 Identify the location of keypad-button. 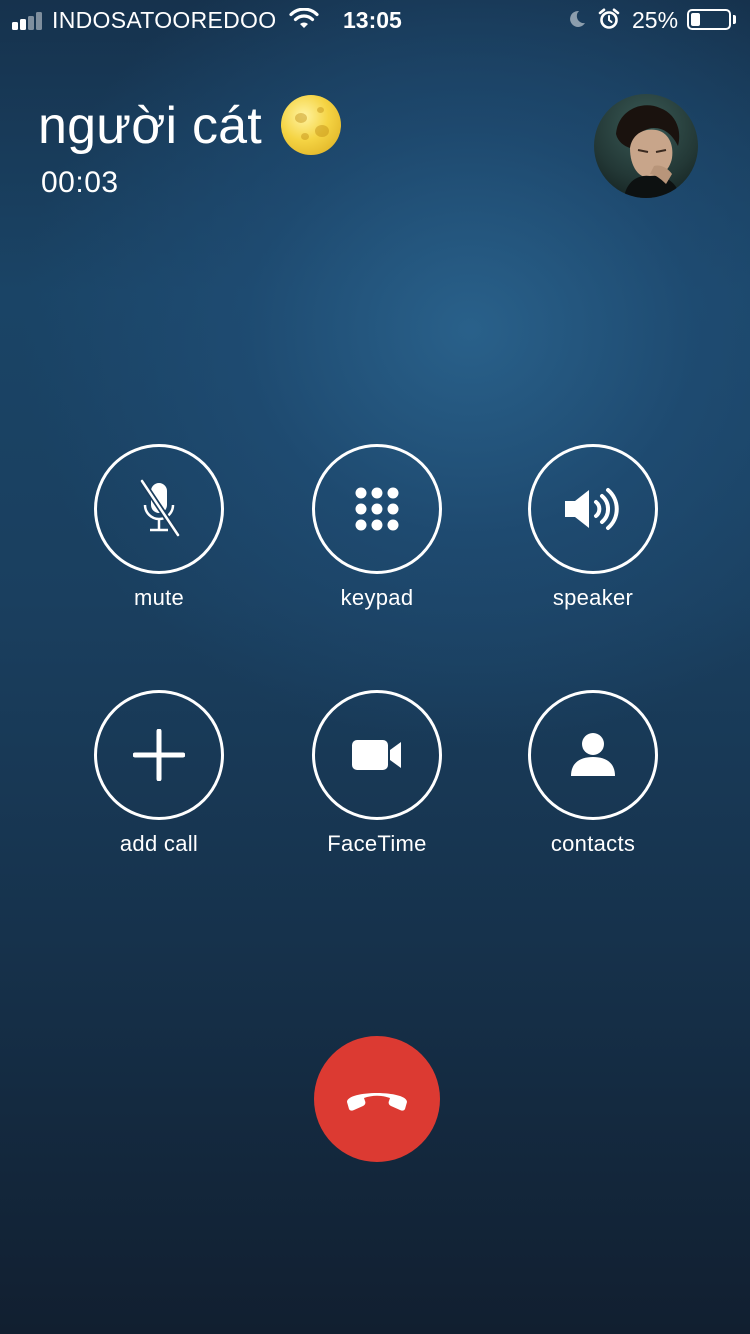
(377, 509).